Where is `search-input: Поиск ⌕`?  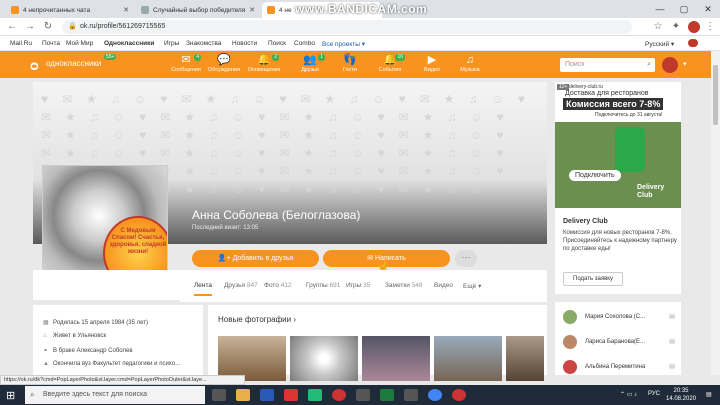
search-input: Поиск ⌕ is located at coordinates (607, 65).